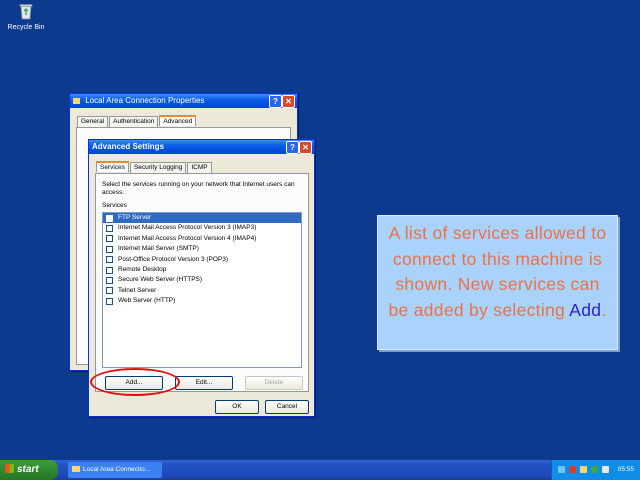 This screenshot has width=640, height=480. Describe the element at coordinates (128, 146) in the screenshot. I see `front-window-title: Advanced Settings` at that location.